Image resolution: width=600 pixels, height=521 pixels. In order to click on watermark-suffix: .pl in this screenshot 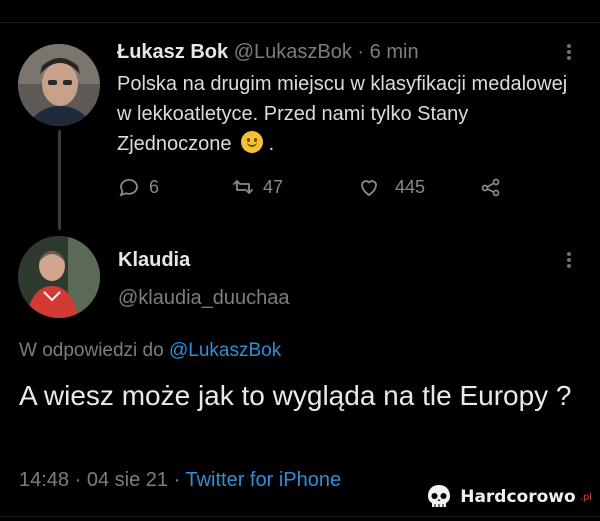, I will do `click(585, 497)`.